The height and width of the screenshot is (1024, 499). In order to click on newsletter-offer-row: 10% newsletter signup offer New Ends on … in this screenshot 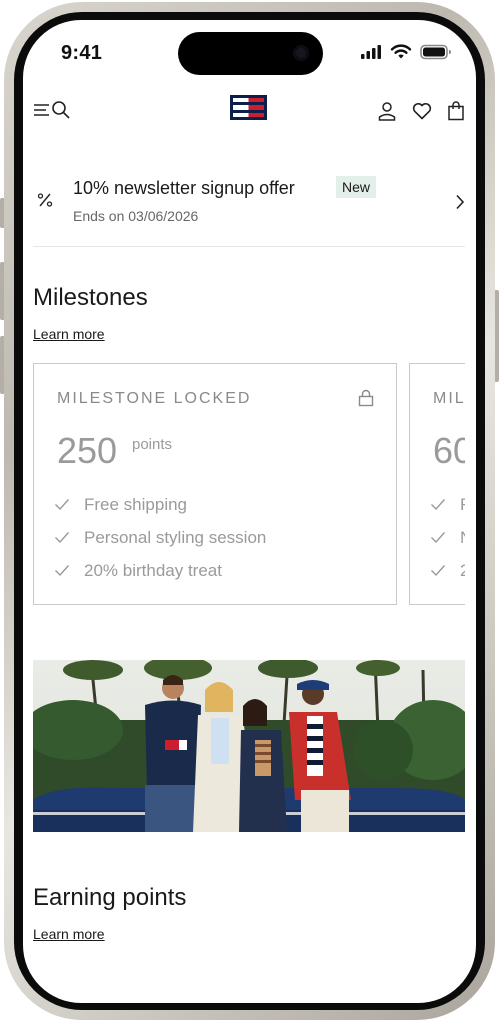, I will do `click(249, 207)`.